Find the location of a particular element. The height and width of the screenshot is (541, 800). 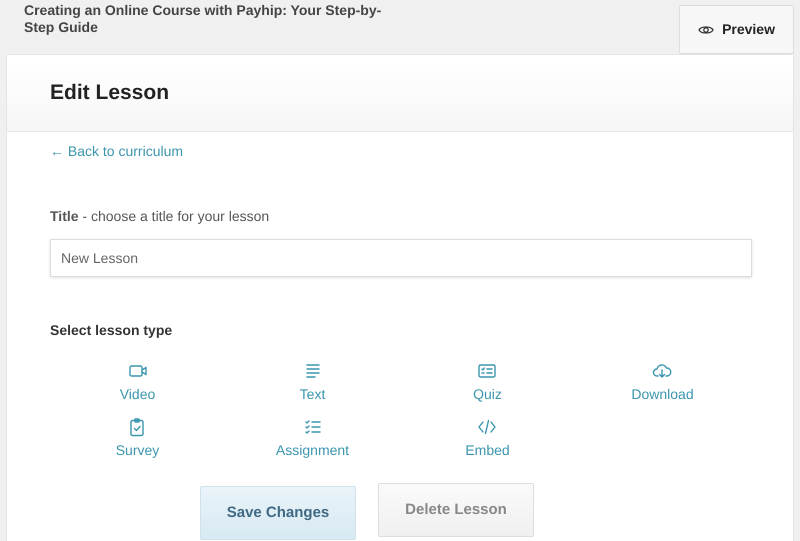

lesson-type-option: Assignment is located at coordinates (313, 439).